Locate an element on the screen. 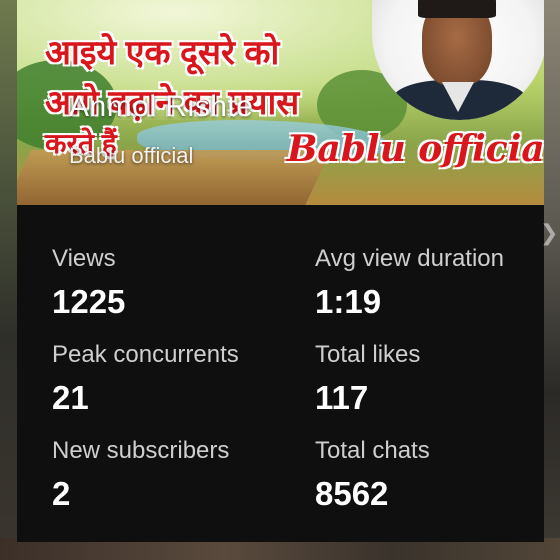 The image size is (560, 560). stat-views-label: Views is located at coordinates (84, 258).